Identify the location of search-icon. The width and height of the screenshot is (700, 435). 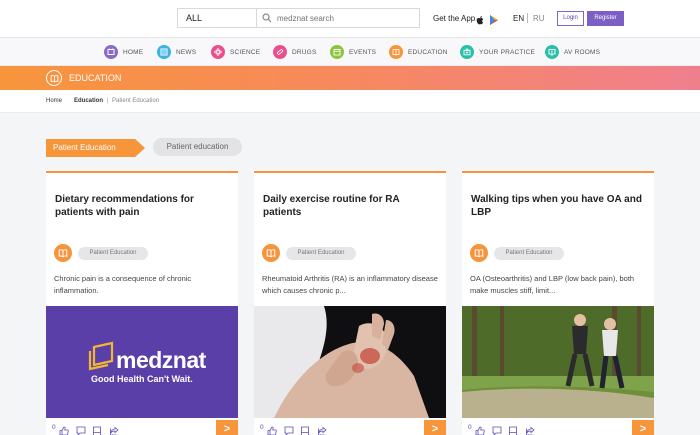
(267, 18).